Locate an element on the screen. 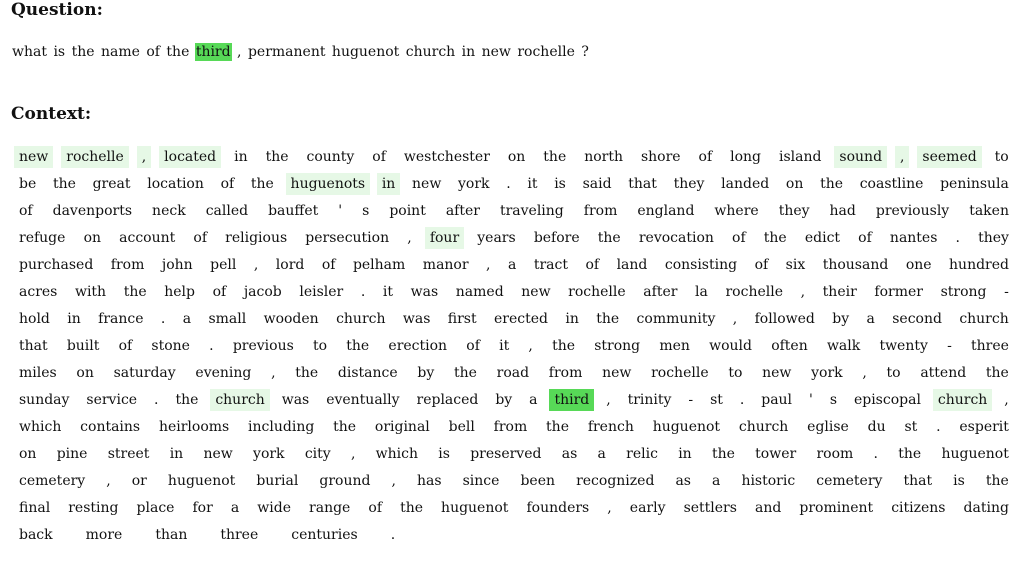 The width and height of the screenshot is (1024, 561). token: a is located at coordinates (870, 318).